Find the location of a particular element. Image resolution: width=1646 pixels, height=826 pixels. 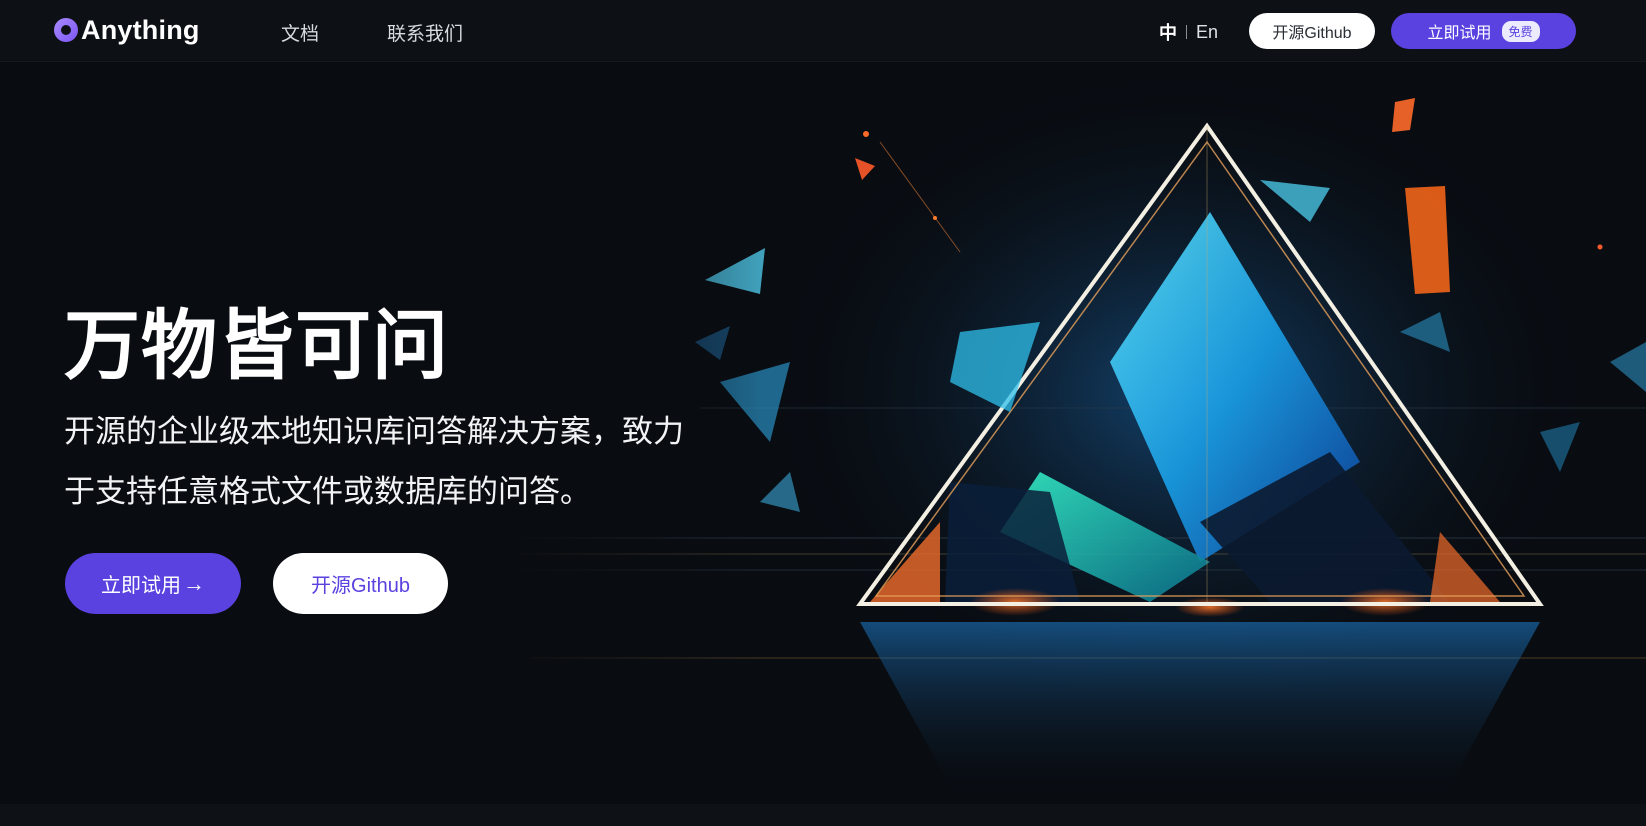

lang-en-option: En is located at coordinates (1207, 32).